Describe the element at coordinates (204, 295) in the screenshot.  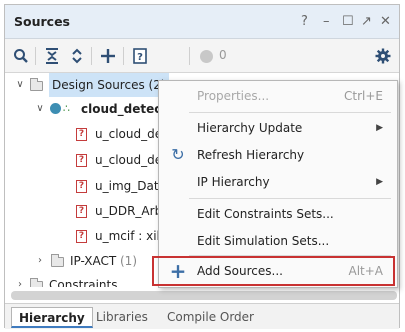
I see `horizontal-scrollbar` at that location.